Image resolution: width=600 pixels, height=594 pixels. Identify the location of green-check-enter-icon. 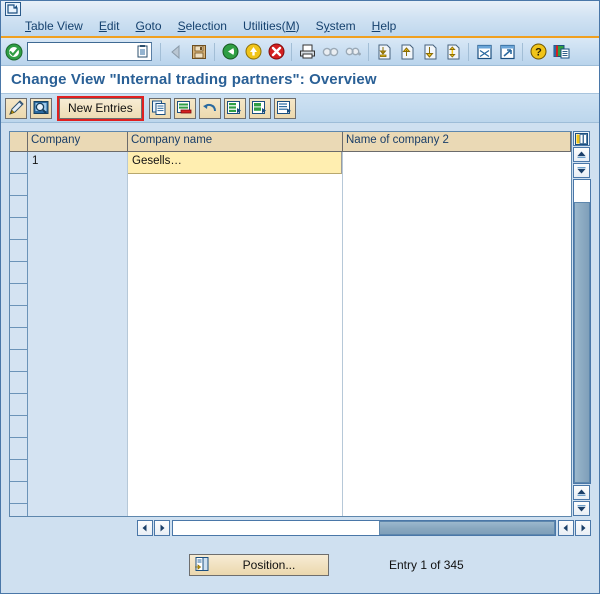
(14, 52).